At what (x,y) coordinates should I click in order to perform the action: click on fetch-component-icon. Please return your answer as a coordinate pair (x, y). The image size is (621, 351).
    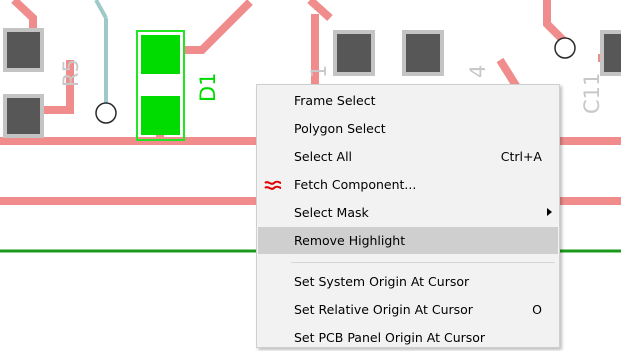
    Looking at the image, I should click on (273, 185).